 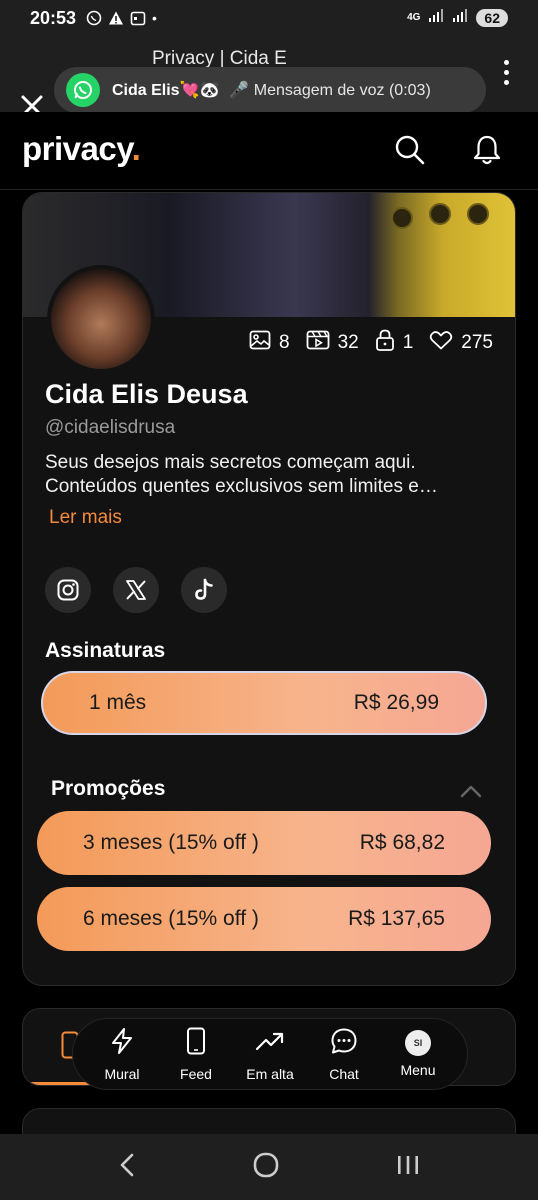 What do you see at coordinates (270, 1043) in the screenshot?
I see `trending-icon` at bounding box center [270, 1043].